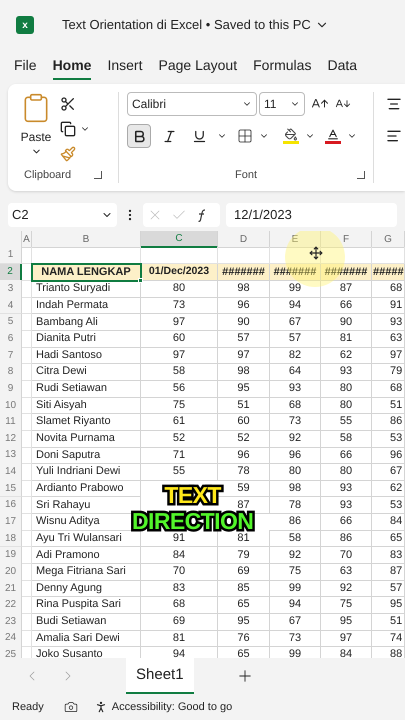 Image resolution: width=405 pixels, height=720 pixels. Describe the element at coordinates (11, 339) in the screenshot. I see `row-header: 6` at that location.